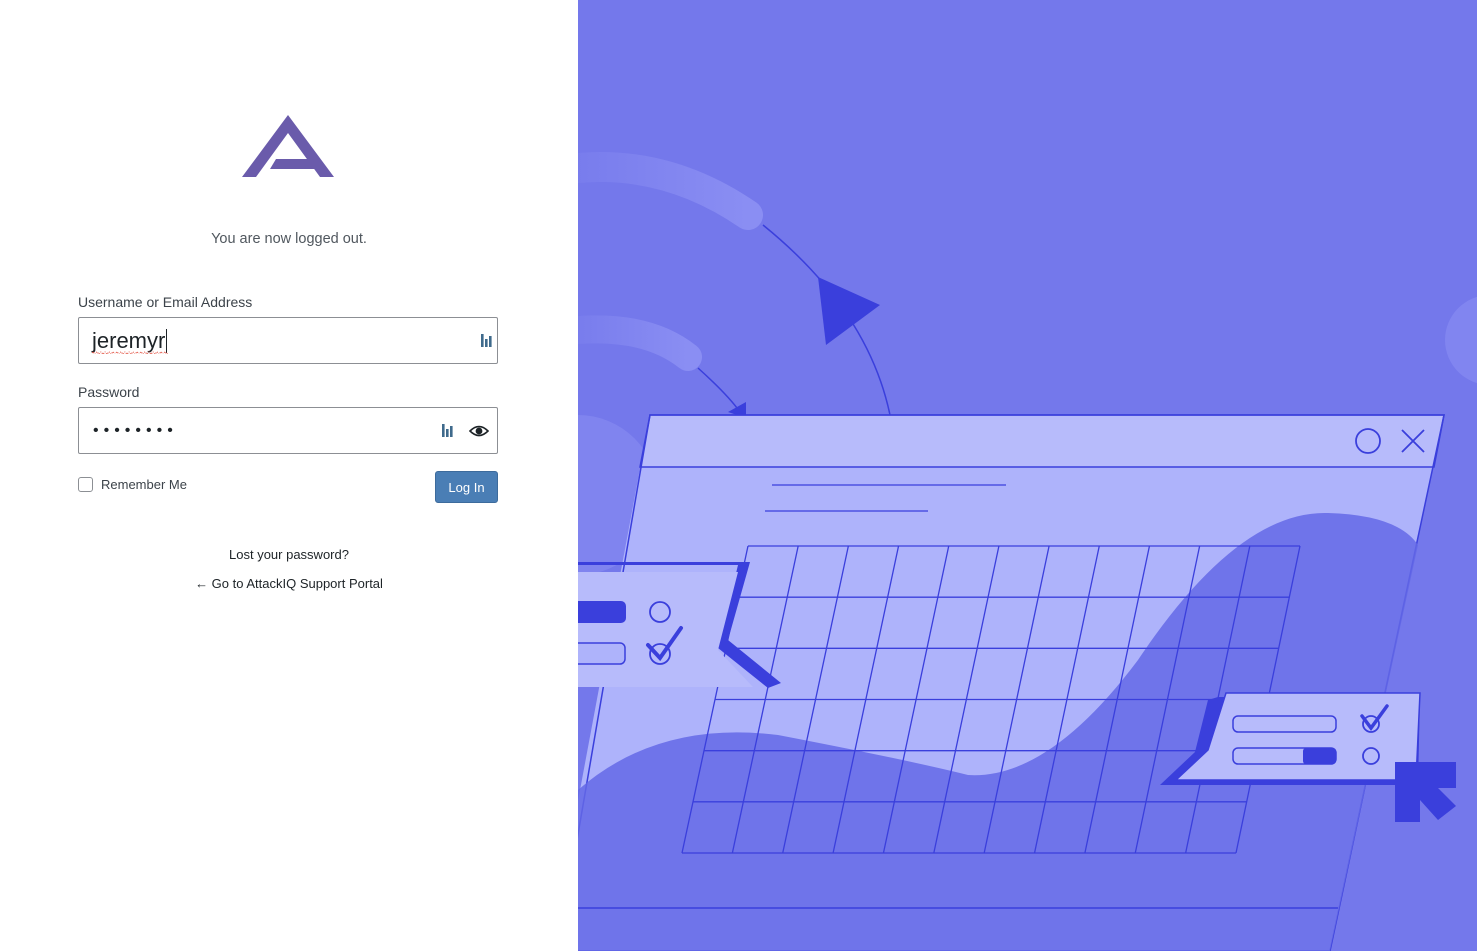  What do you see at coordinates (288, 340) in the screenshot?
I see `username-input: jeremyr` at bounding box center [288, 340].